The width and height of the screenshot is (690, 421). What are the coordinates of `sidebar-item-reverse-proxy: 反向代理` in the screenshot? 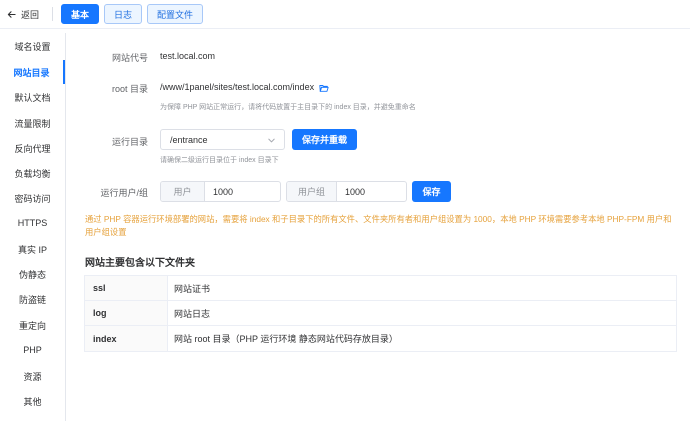 It's located at (32, 148).